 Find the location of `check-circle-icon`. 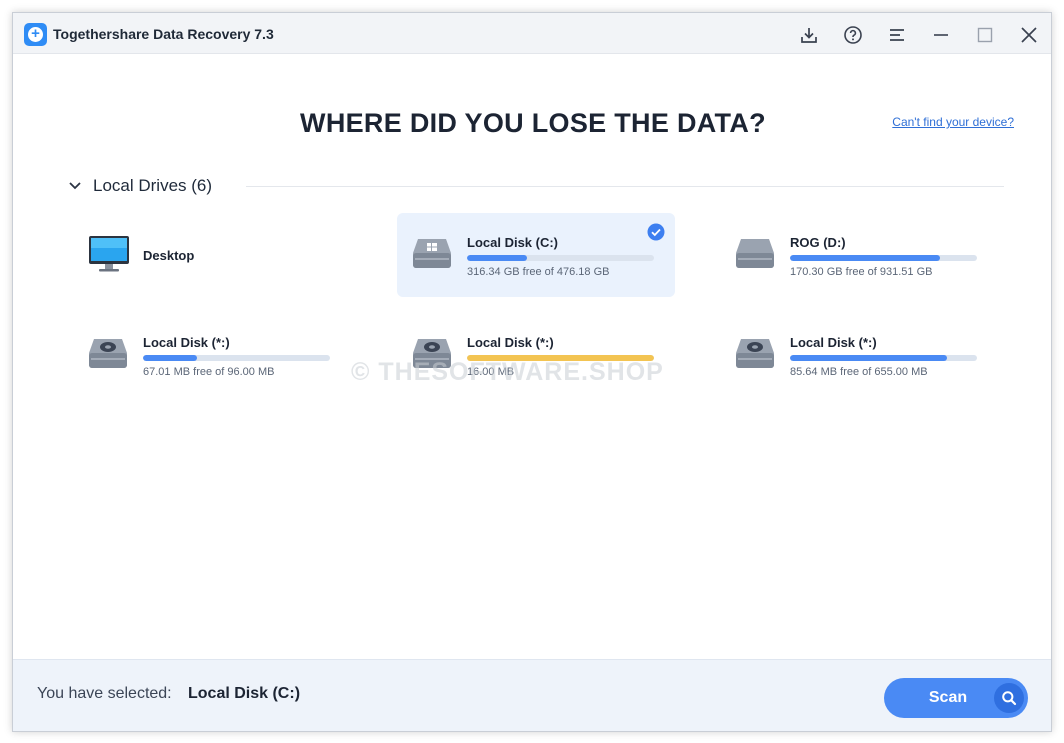

check-circle-icon is located at coordinates (656, 232).